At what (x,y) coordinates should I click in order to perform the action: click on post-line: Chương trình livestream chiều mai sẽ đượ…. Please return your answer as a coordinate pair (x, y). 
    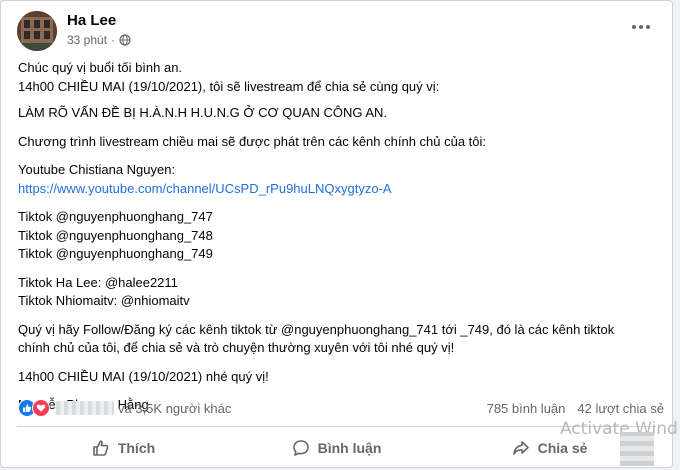
    Looking at the image, I should click on (252, 141).